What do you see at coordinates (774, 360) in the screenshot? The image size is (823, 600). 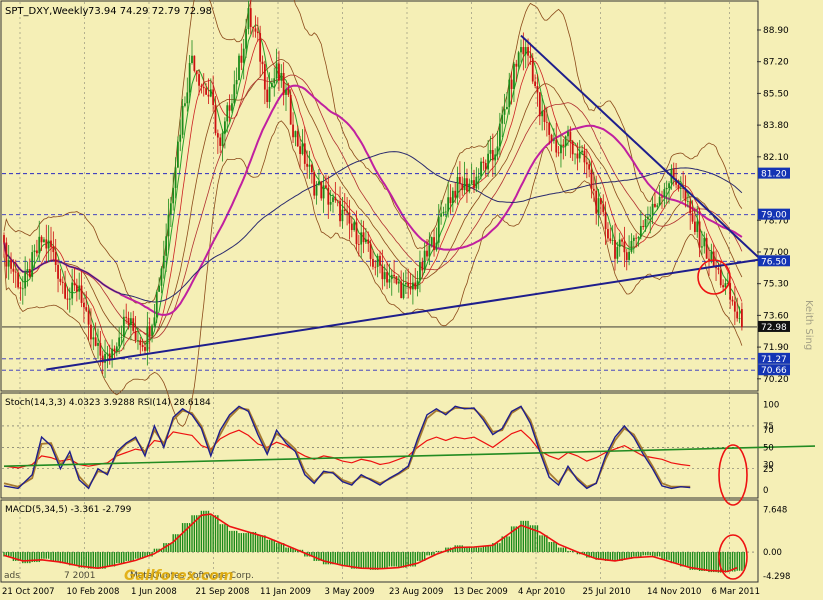 I see `price-tag-label: 71.27` at bounding box center [774, 360].